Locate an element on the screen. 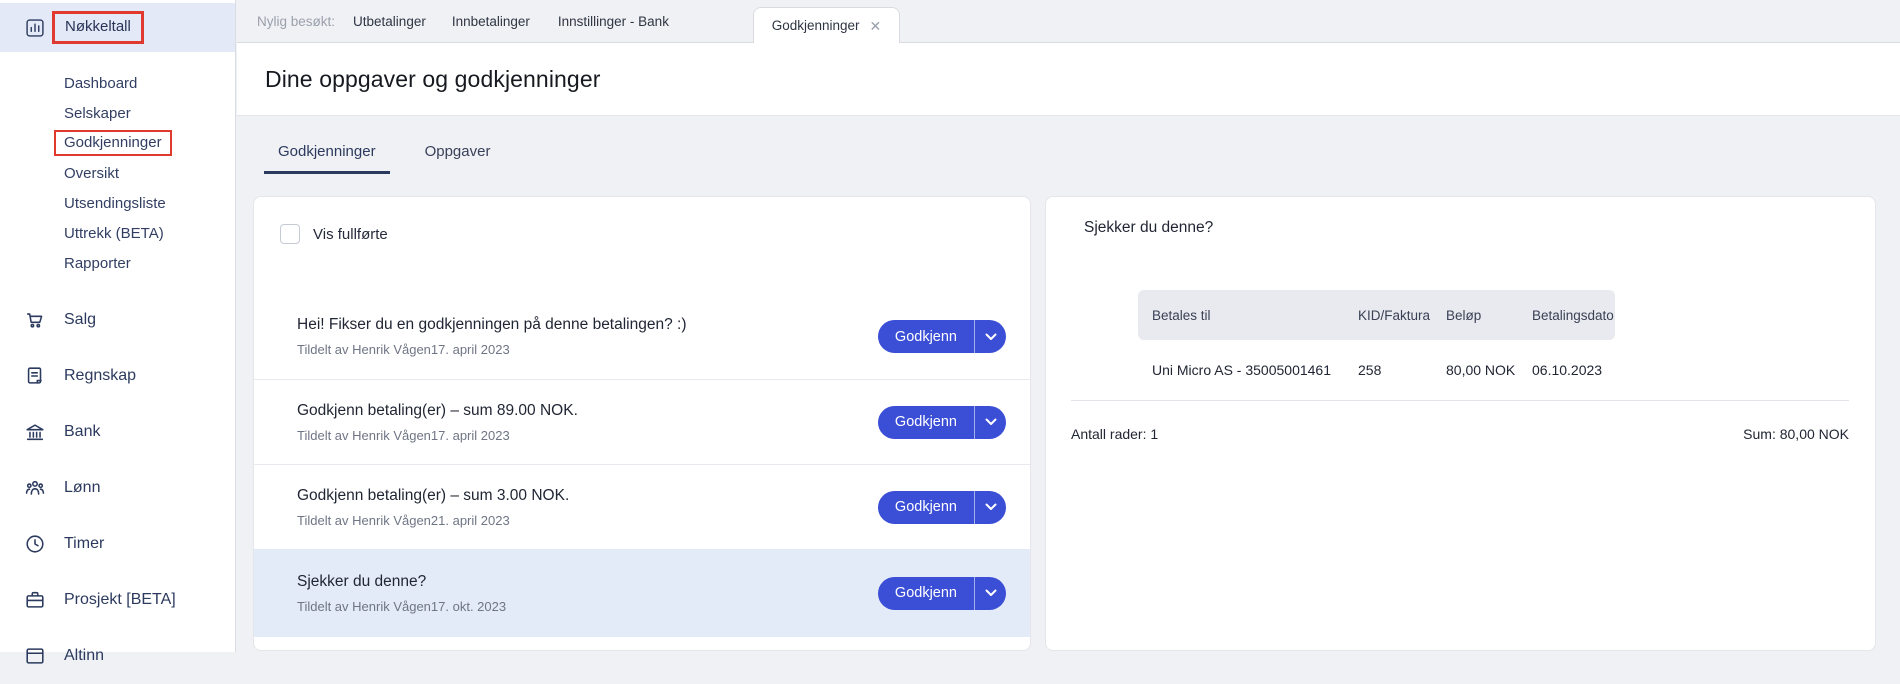 The image size is (1900, 684). sidebar-item-lonn: Lønn is located at coordinates (117, 488).